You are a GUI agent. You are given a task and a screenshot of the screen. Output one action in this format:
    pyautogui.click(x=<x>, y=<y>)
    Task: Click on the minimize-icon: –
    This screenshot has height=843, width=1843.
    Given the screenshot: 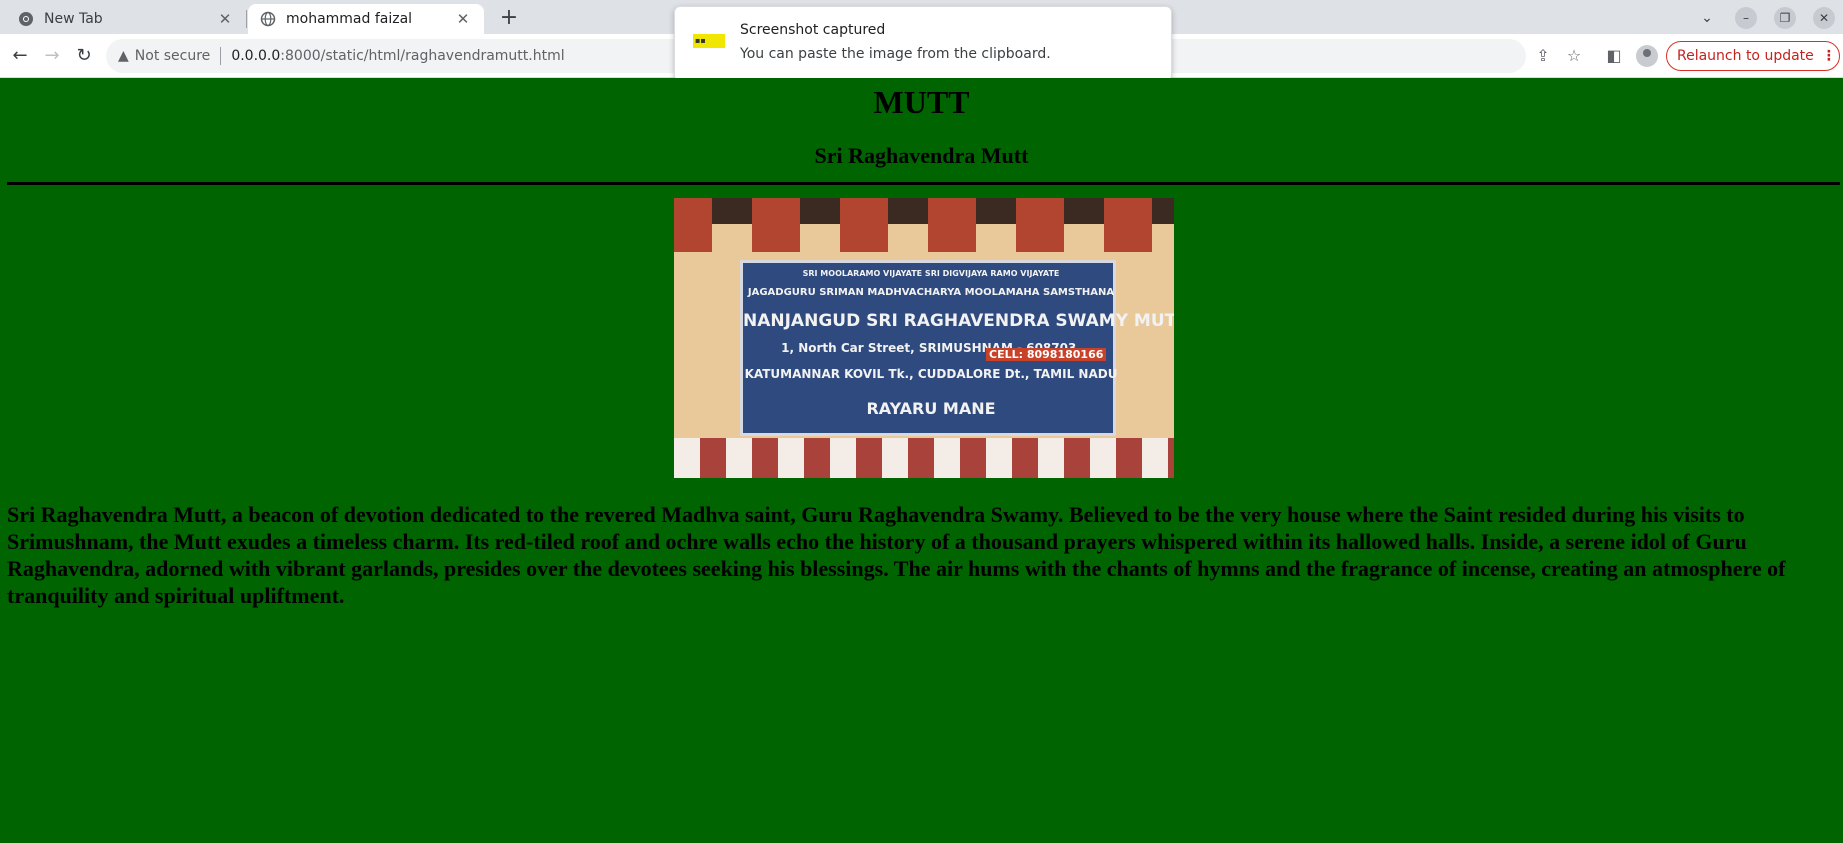 What is the action you would take?
    pyautogui.click(x=1746, y=18)
    